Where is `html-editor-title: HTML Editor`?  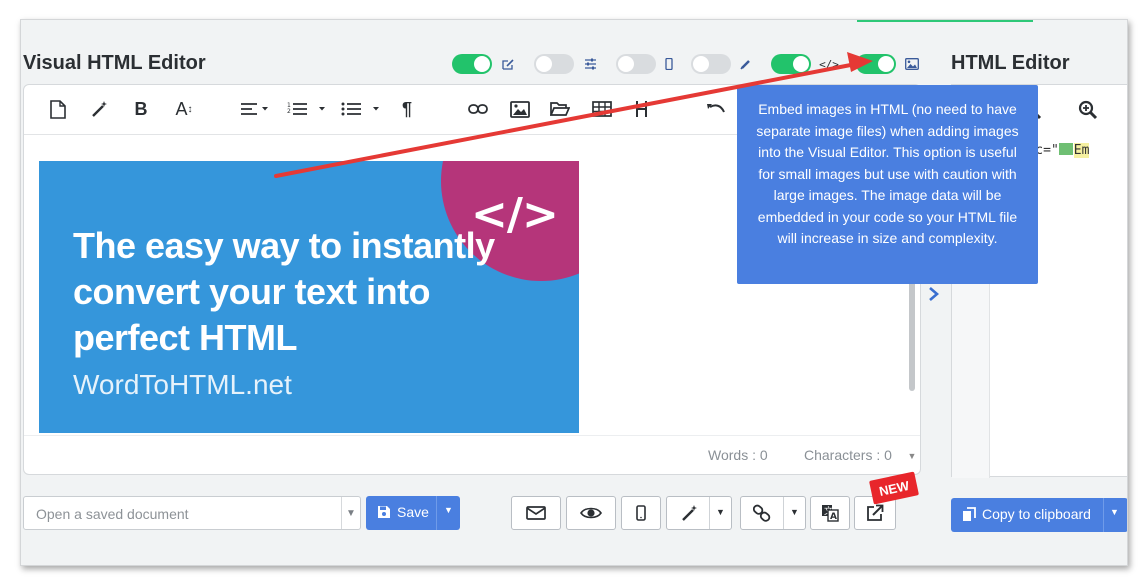
html-editor-title: HTML Editor is located at coordinates (1010, 63).